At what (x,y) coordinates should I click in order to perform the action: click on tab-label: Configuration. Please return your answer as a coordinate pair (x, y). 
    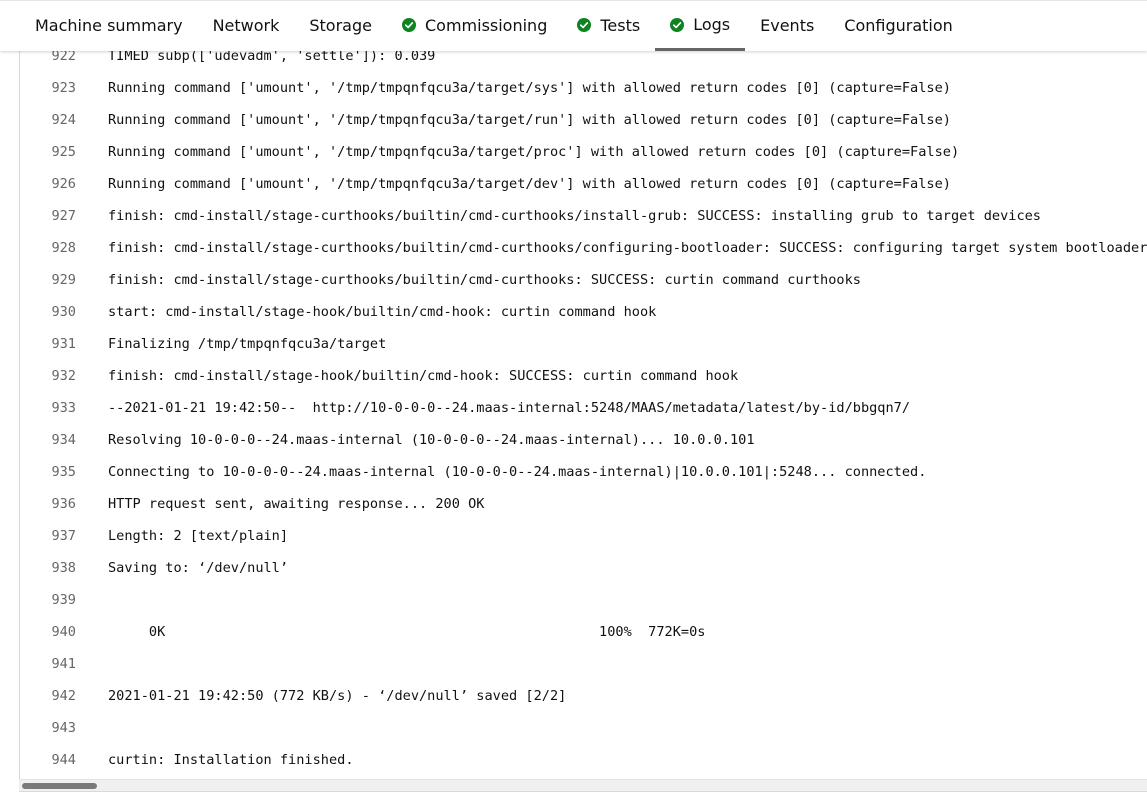
    Looking at the image, I should click on (898, 25).